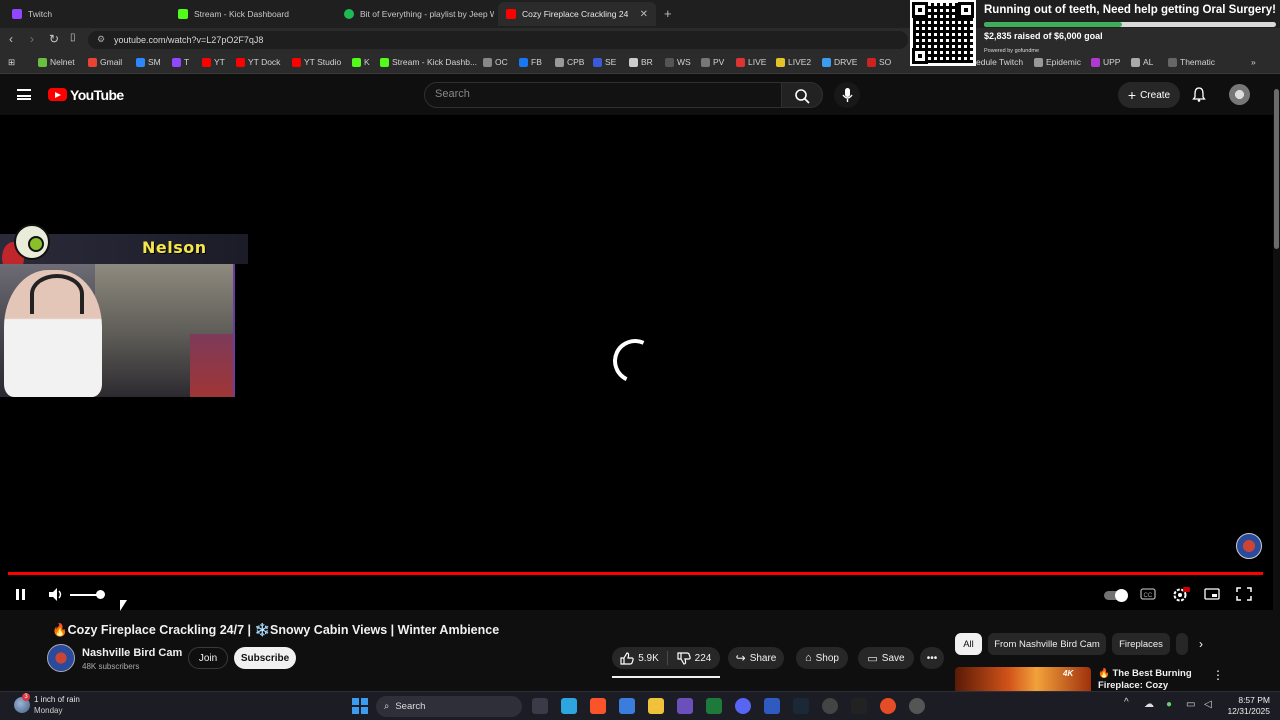  I want to click on youtube-wordmark: YouTube, so click(97, 95).